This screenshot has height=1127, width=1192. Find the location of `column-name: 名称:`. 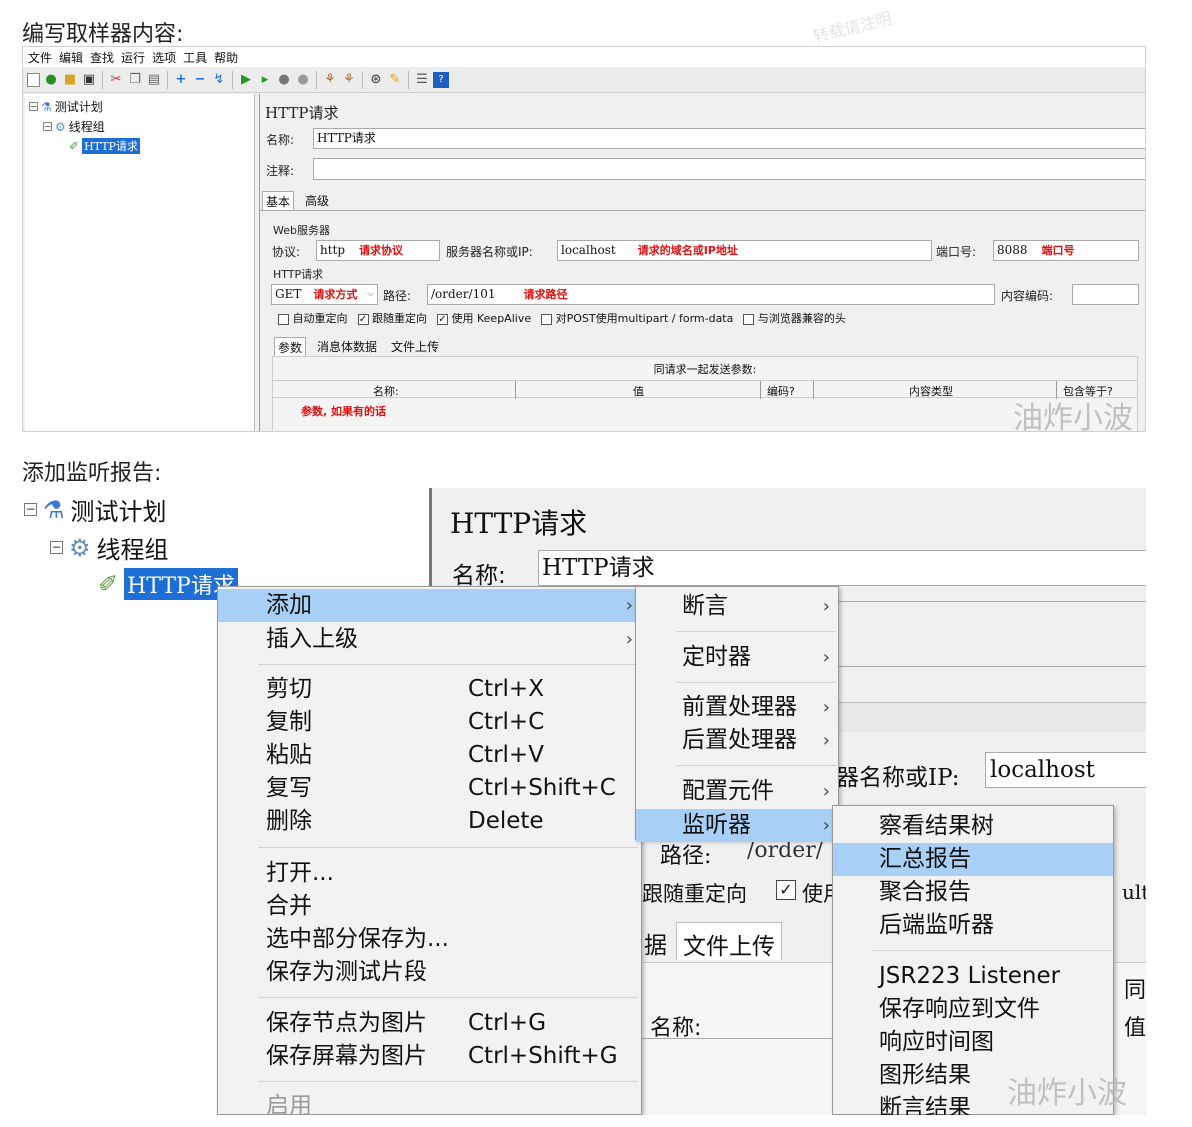

column-name: 名称: is located at coordinates (386, 391).